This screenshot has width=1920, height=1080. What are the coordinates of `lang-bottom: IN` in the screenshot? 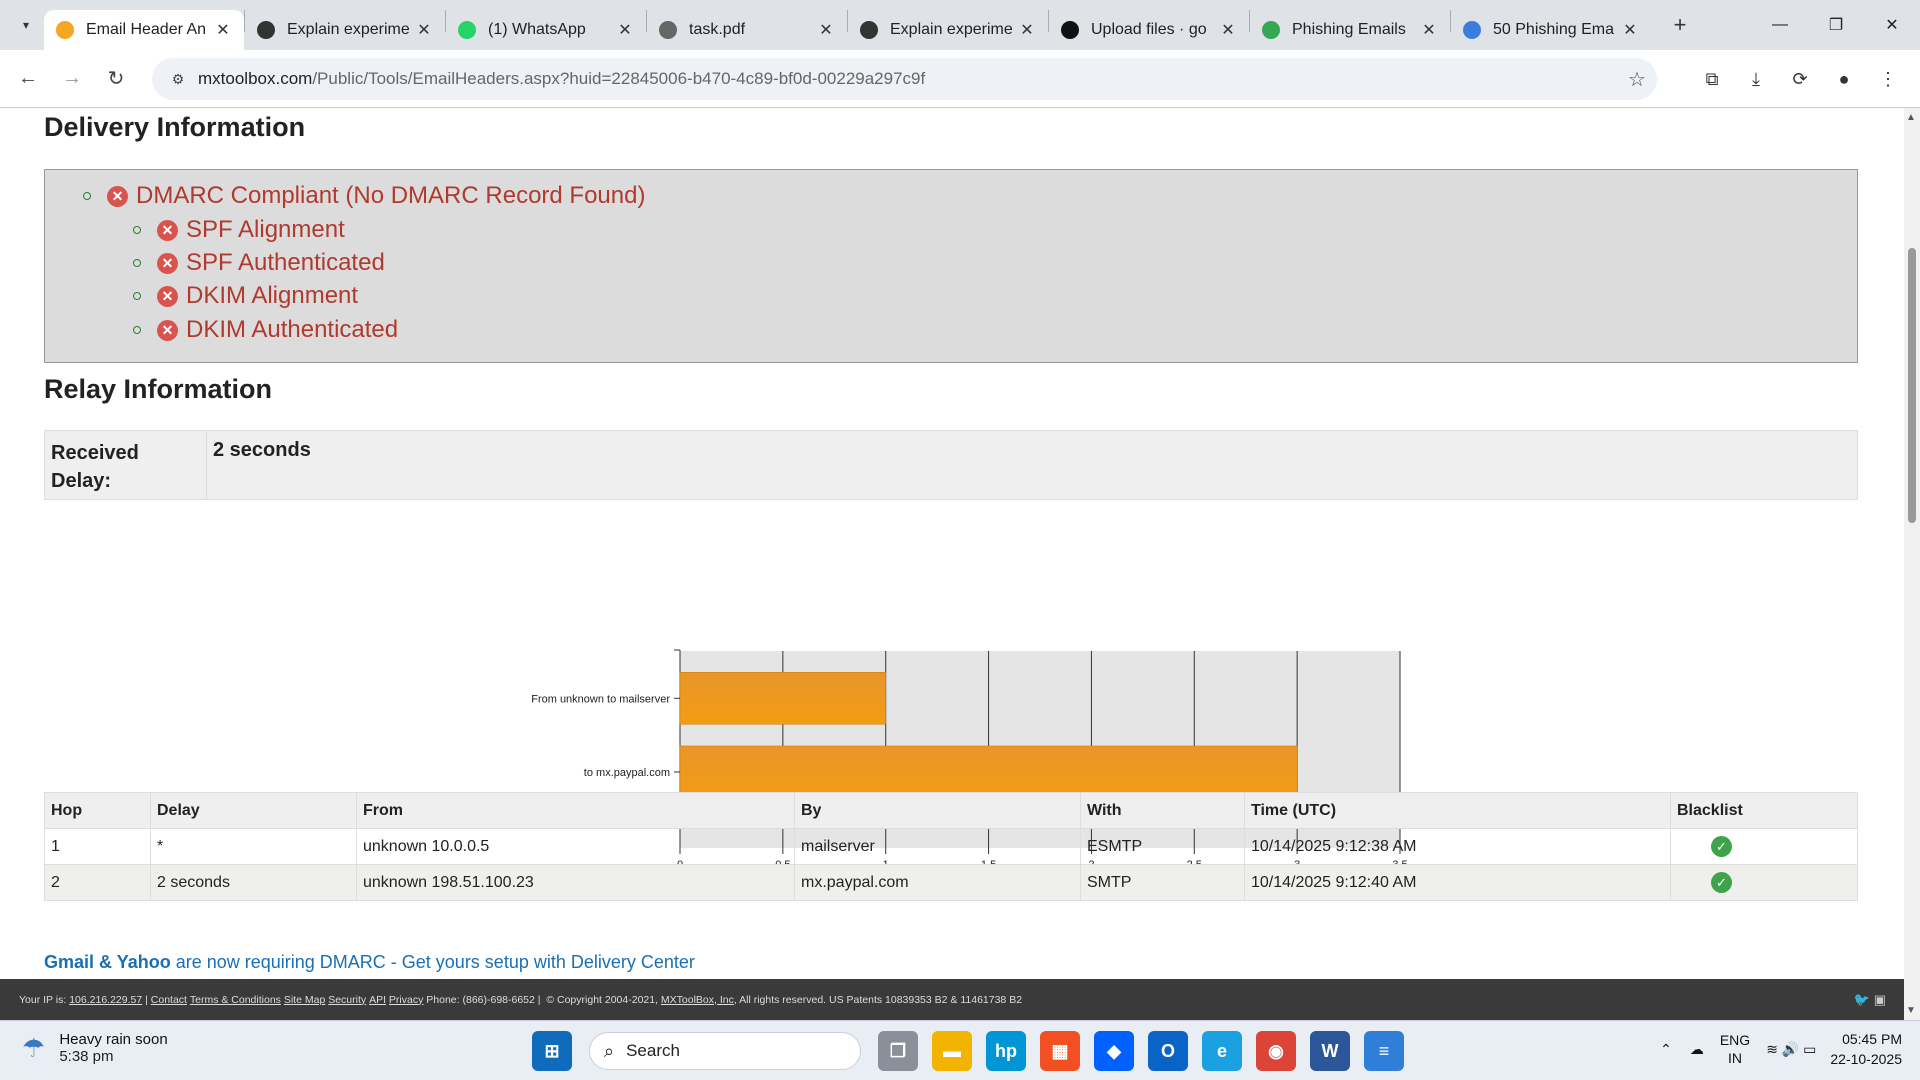 It's located at (1735, 1058).